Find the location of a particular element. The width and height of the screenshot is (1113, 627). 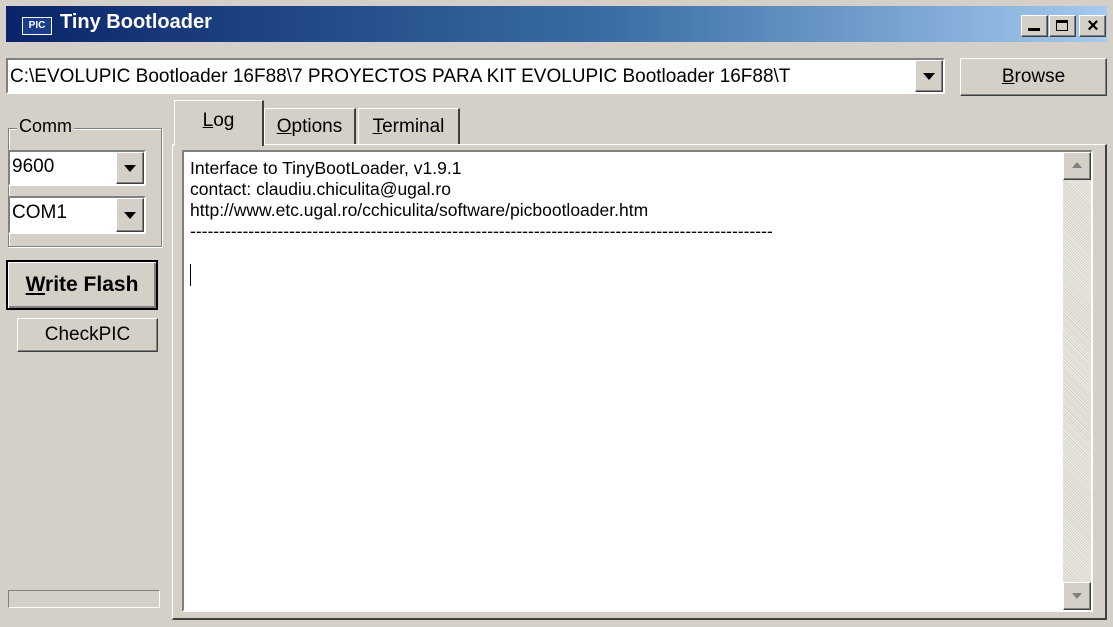

arrow-up-icon is located at coordinates (1077, 165).